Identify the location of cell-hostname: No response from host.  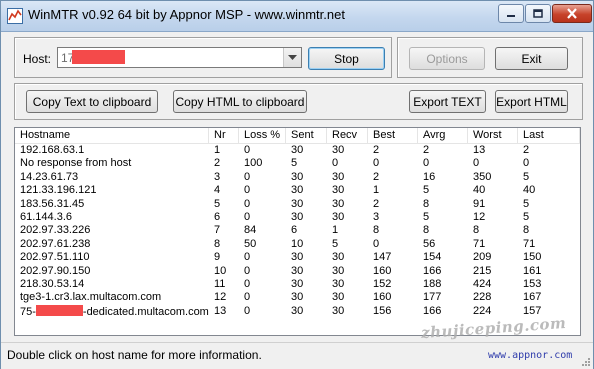
(73, 163).